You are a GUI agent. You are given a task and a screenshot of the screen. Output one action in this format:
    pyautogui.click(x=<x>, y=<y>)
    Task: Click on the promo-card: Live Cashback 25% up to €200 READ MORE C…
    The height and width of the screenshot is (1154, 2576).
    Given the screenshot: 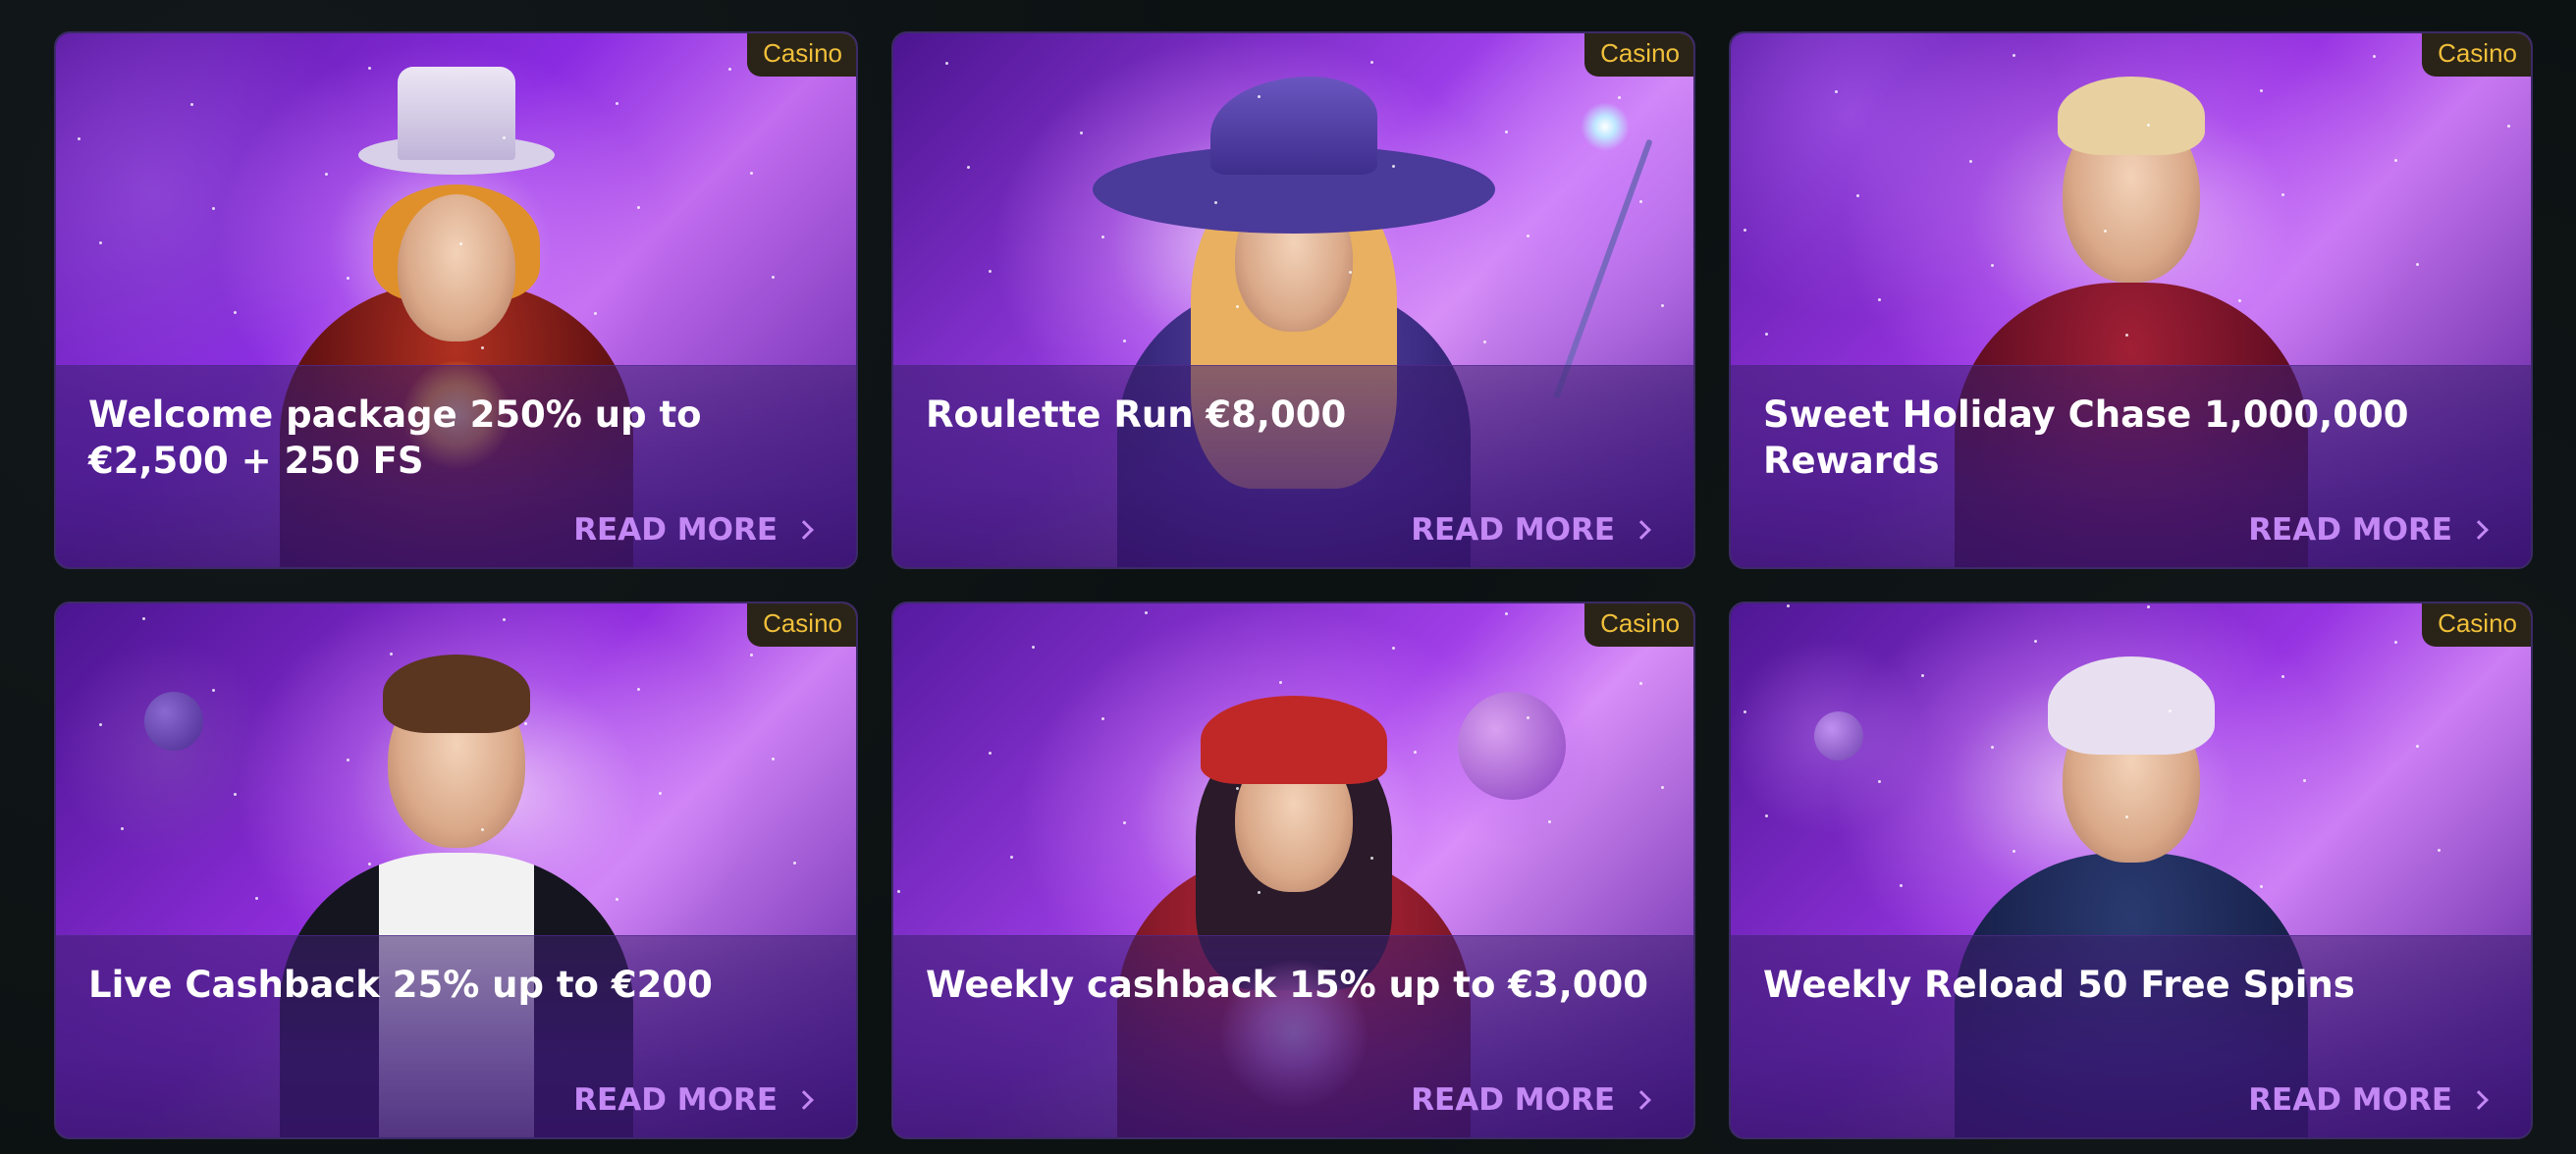 What is the action you would take?
    pyautogui.click(x=456, y=871)
    